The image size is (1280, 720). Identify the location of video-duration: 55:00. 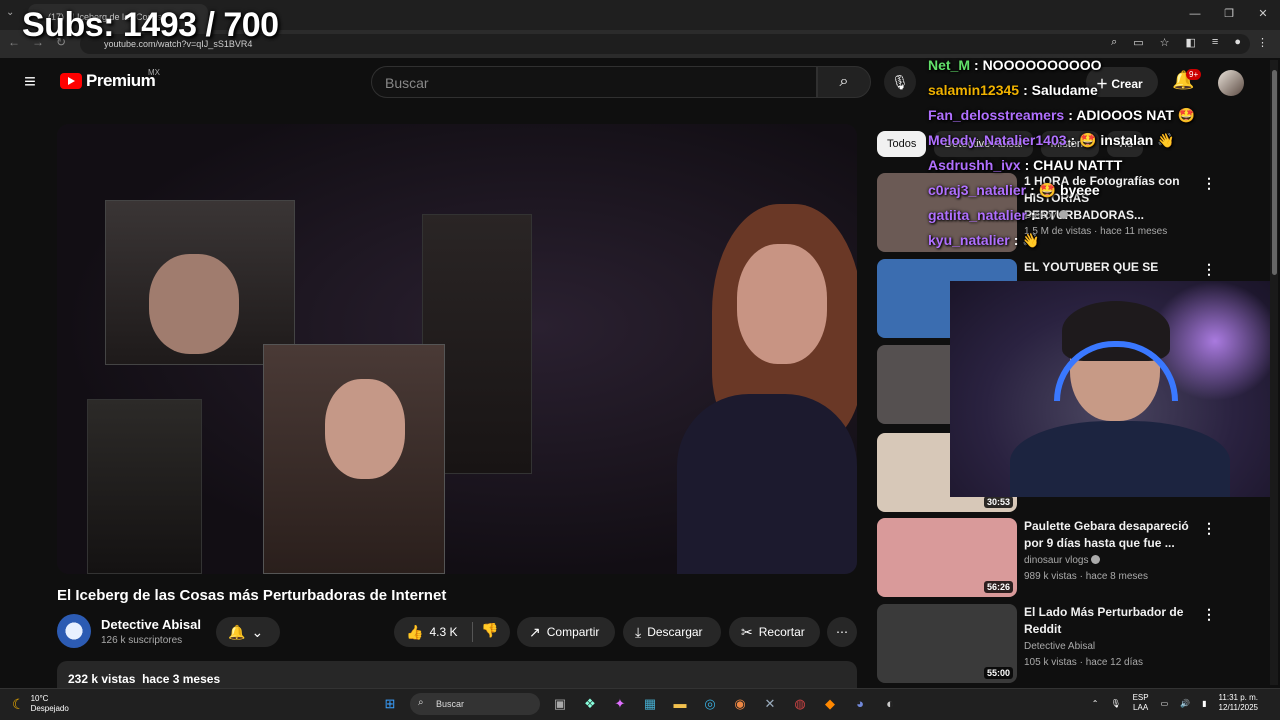
(998, 673).